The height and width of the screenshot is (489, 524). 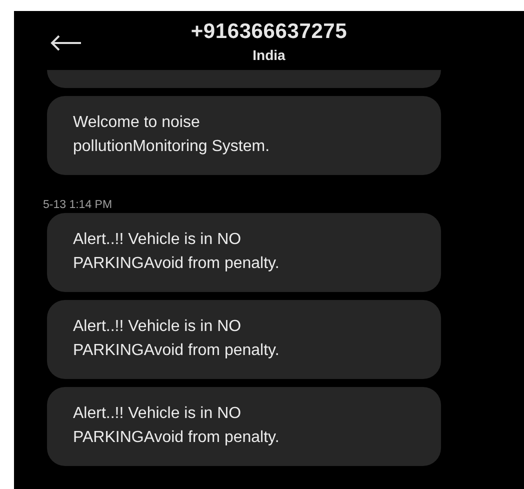 I want to click on contact-country: India, so click(x=269, y=55).